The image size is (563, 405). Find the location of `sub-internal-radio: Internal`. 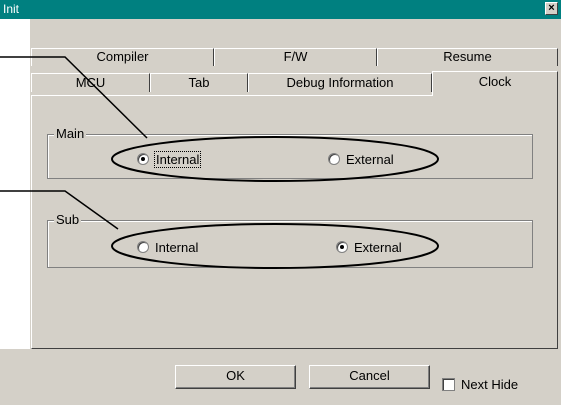

sub-internal-radio: Internal is located at coordinates (167, 247).